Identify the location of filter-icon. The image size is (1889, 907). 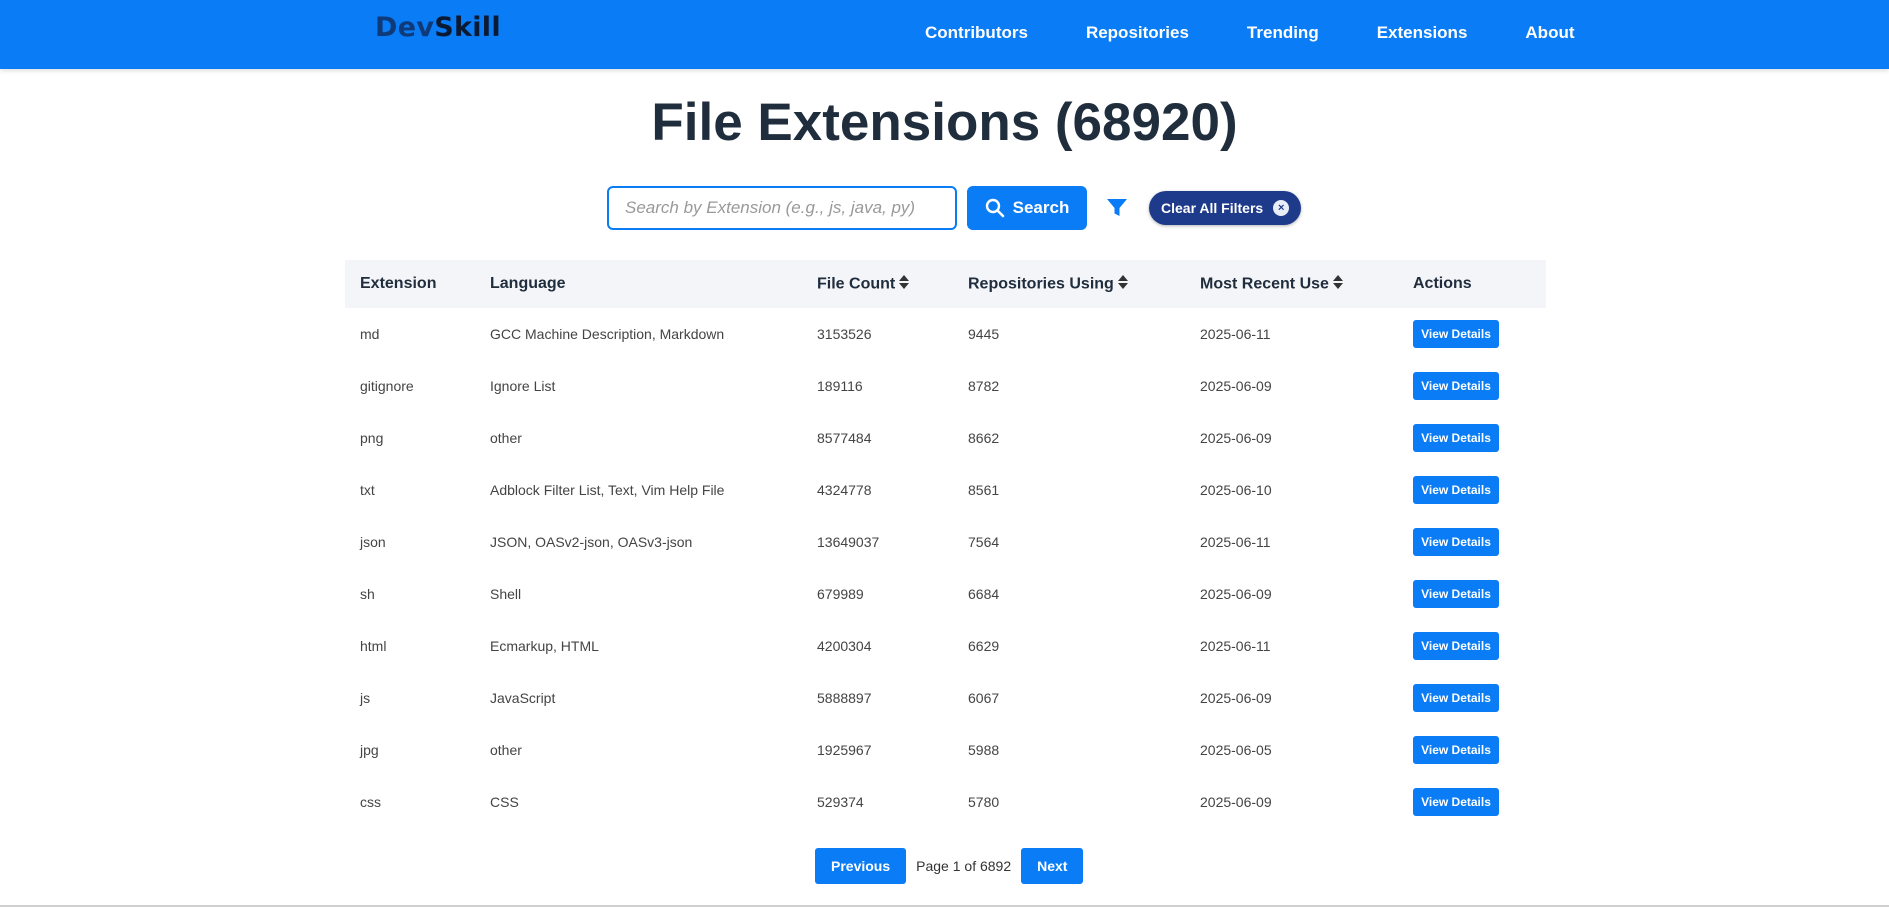
(1117, 208).